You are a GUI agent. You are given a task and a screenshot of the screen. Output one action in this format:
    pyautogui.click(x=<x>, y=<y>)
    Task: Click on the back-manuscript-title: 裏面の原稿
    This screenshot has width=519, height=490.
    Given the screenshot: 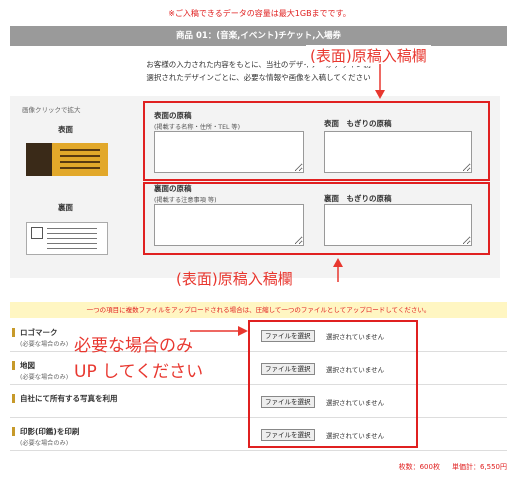 What is the action you would take?
    pyautogui.click(x=173, y=188)
    